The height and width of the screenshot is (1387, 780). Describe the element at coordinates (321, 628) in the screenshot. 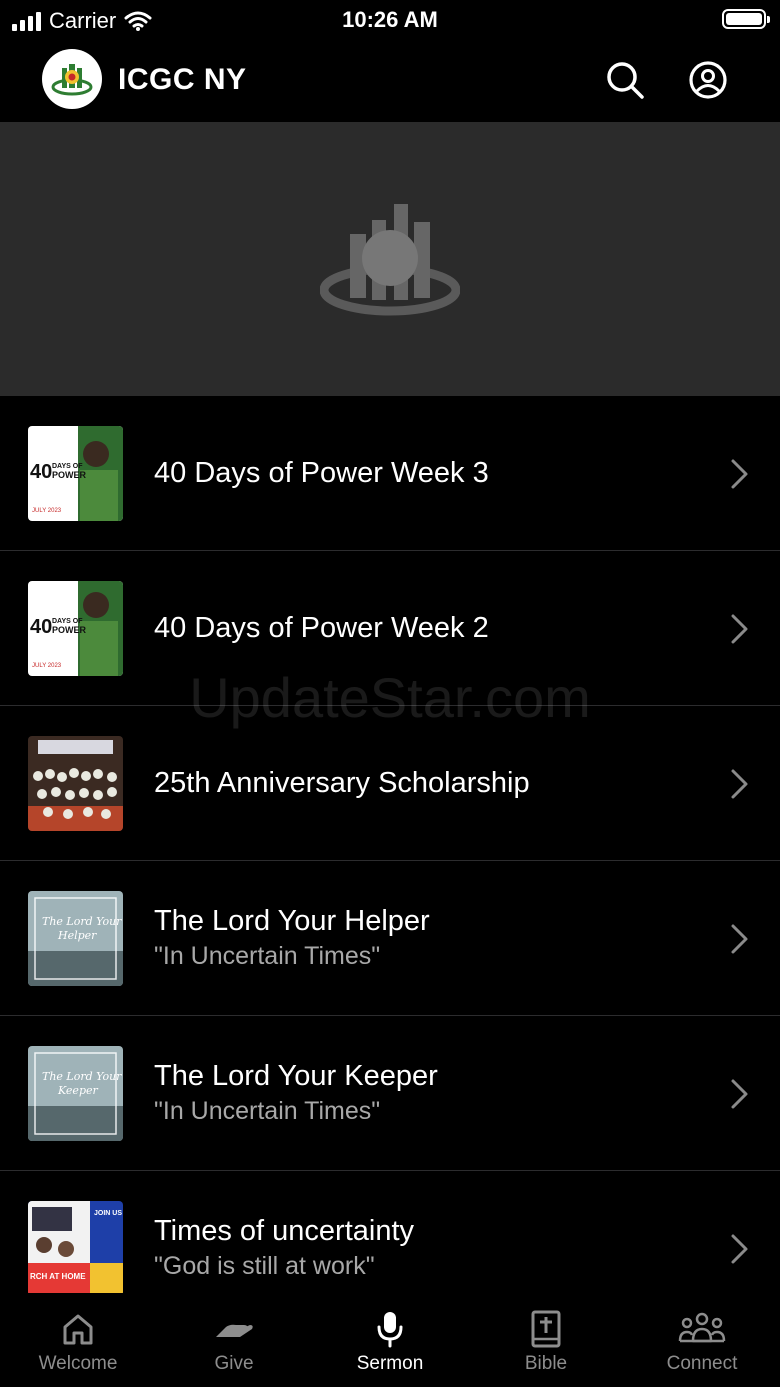

I see `sermon-title: 40 Days of Power Week 2` at that location.